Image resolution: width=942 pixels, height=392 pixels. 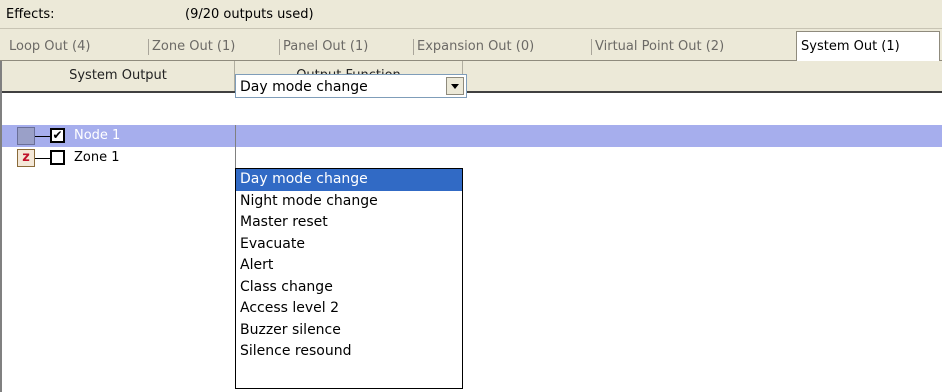 I want to click on option-access-level-2: Access level 2, so click(x=349, y=309).